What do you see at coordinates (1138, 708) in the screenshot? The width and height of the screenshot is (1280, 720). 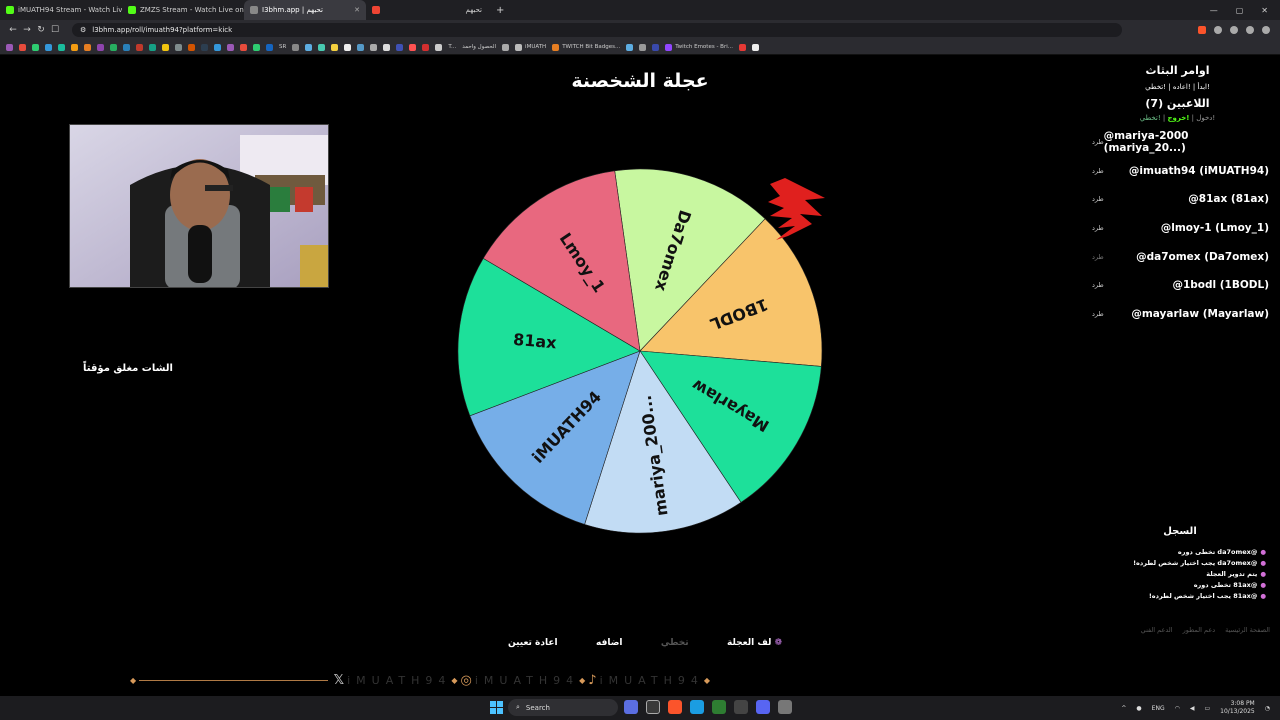 I see `mic-icon: ●` at bounding box center [1138, 708].